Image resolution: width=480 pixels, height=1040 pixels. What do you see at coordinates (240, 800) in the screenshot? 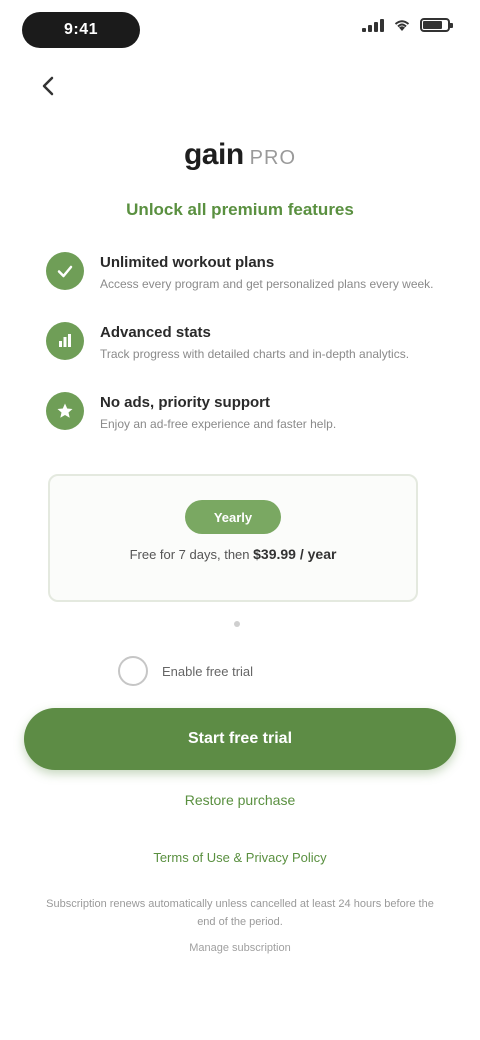
I see `restore-purchase-link: Restore purchase` at bounding box center [240, 800].